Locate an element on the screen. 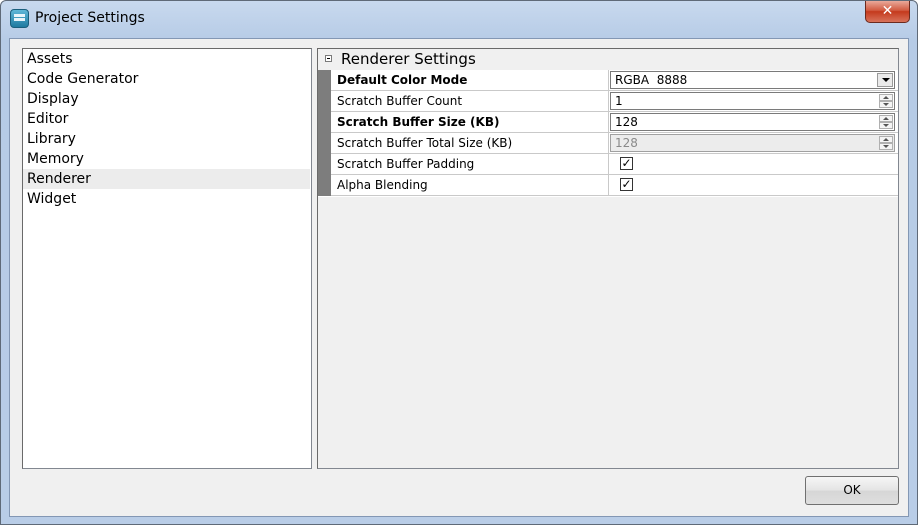 The width and height of the screenshot is (918, 525). close-button: ✕ is located at coordinates (887, 12).